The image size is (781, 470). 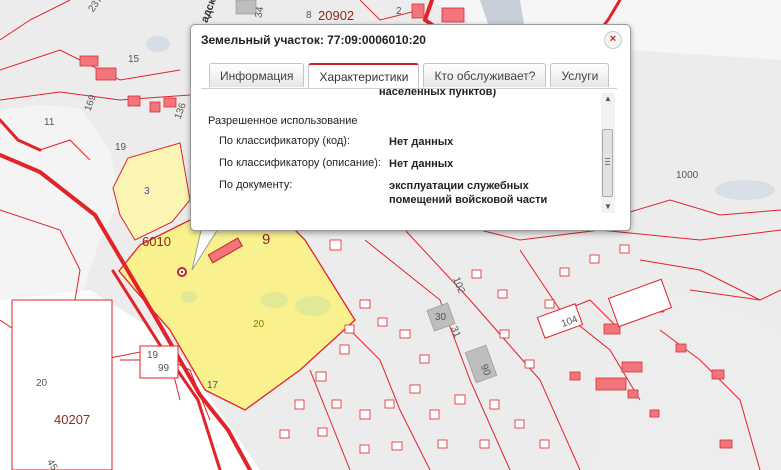 I want to click on tab-services: Услуги, so click(x=580, y=75).